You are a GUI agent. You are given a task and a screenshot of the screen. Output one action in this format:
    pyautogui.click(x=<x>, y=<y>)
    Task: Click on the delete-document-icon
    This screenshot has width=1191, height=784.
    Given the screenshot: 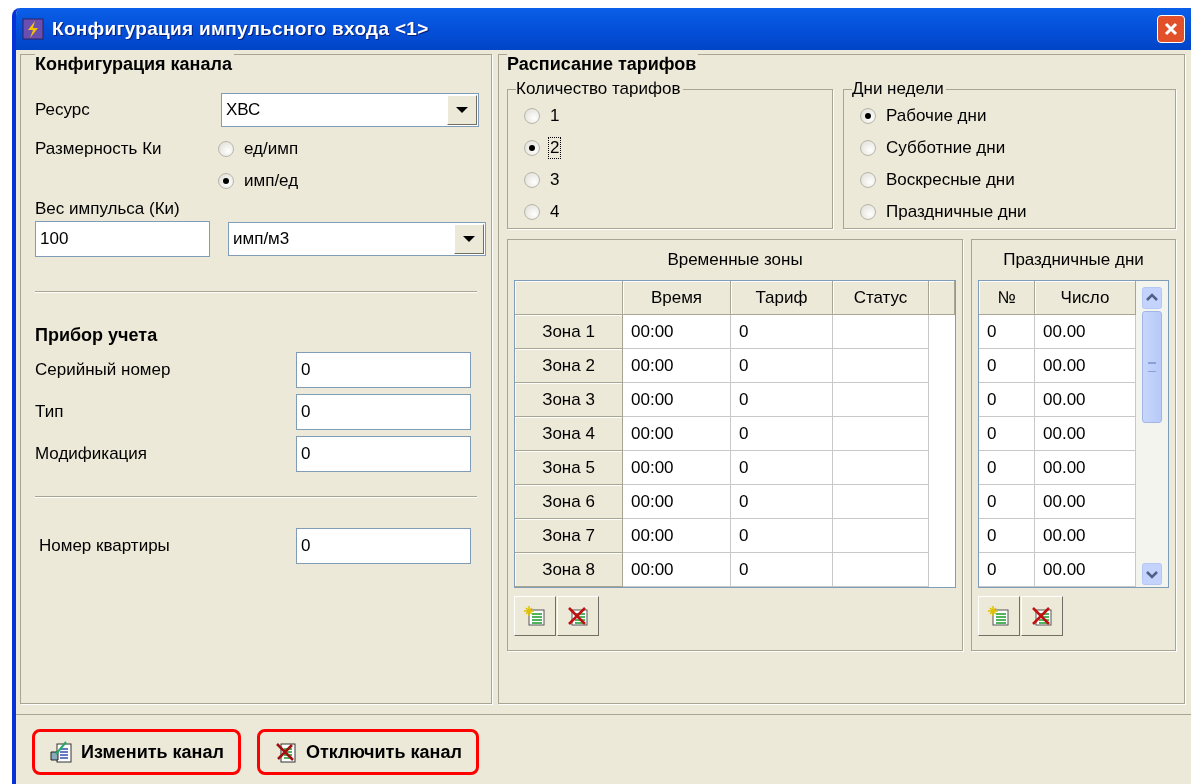 What is the action you would take?
    pyautogui.click(x=285, y=752)
    